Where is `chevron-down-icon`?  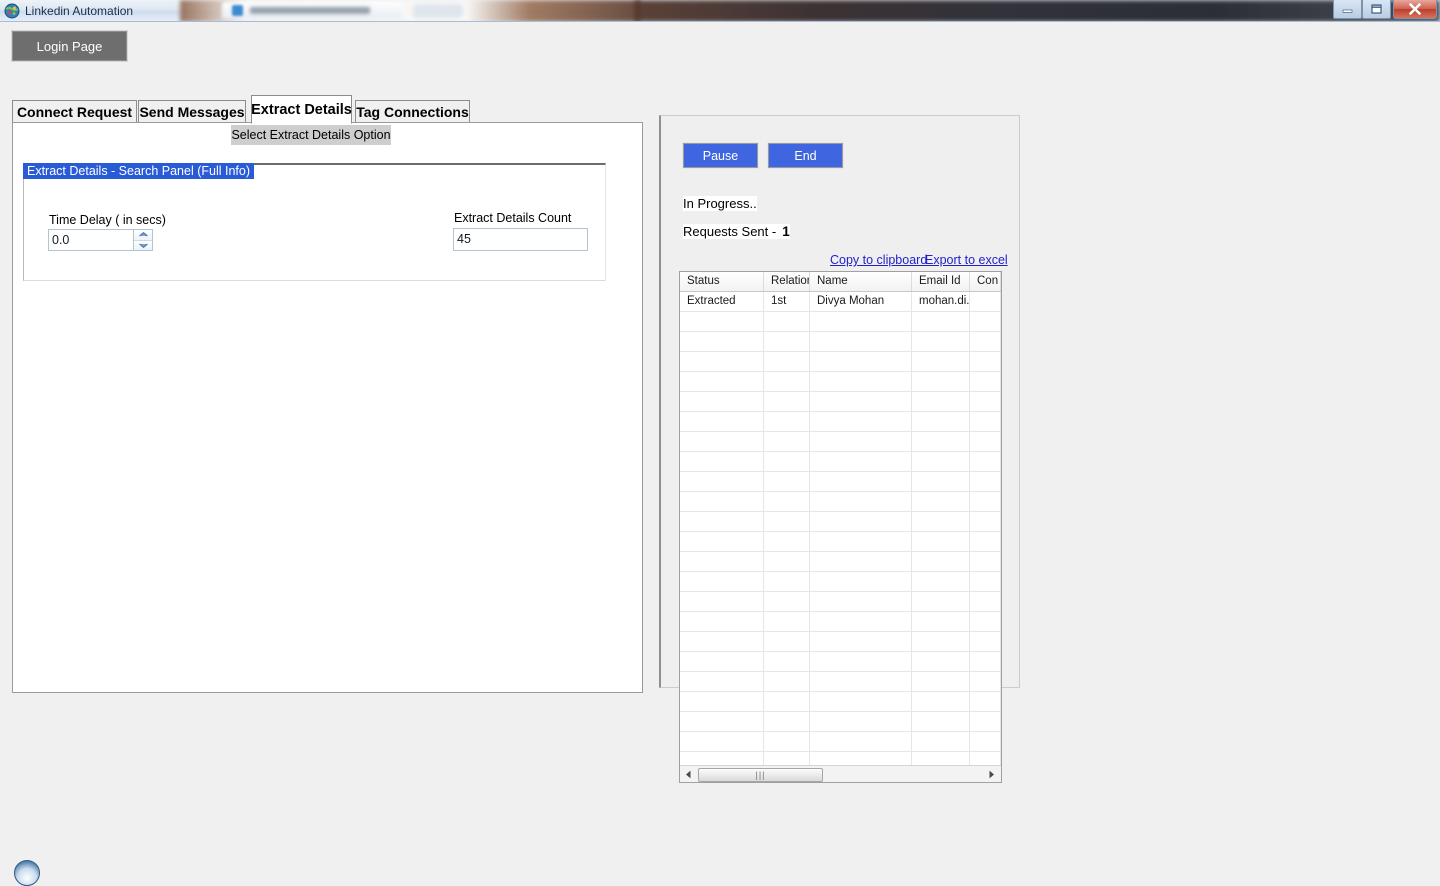
chevron-down-icon is located at coordinates (143, 245).